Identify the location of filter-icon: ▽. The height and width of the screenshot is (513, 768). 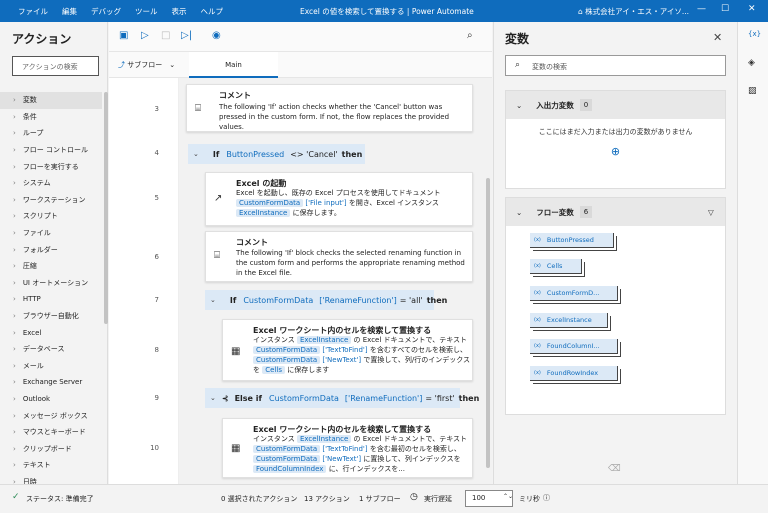
(711, 212).